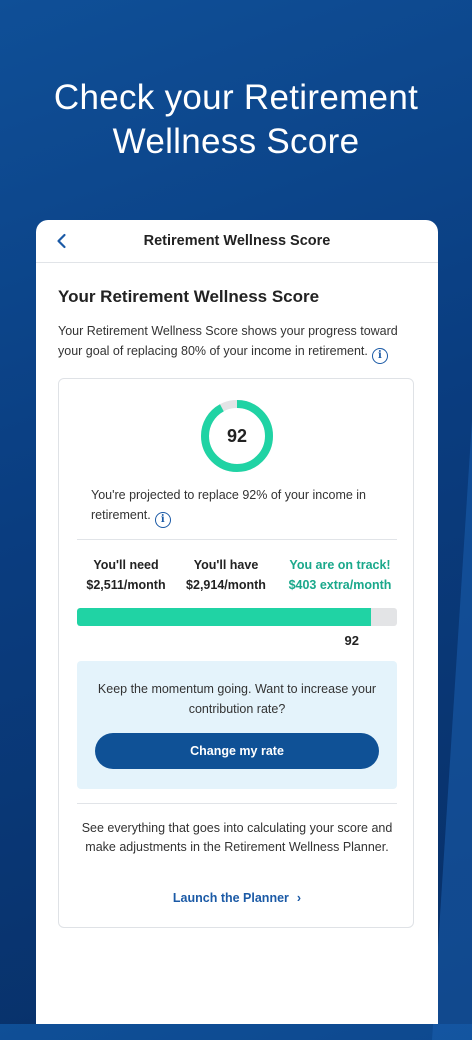  I want to click on stat-need-label: You'll need, so click(126, 565).